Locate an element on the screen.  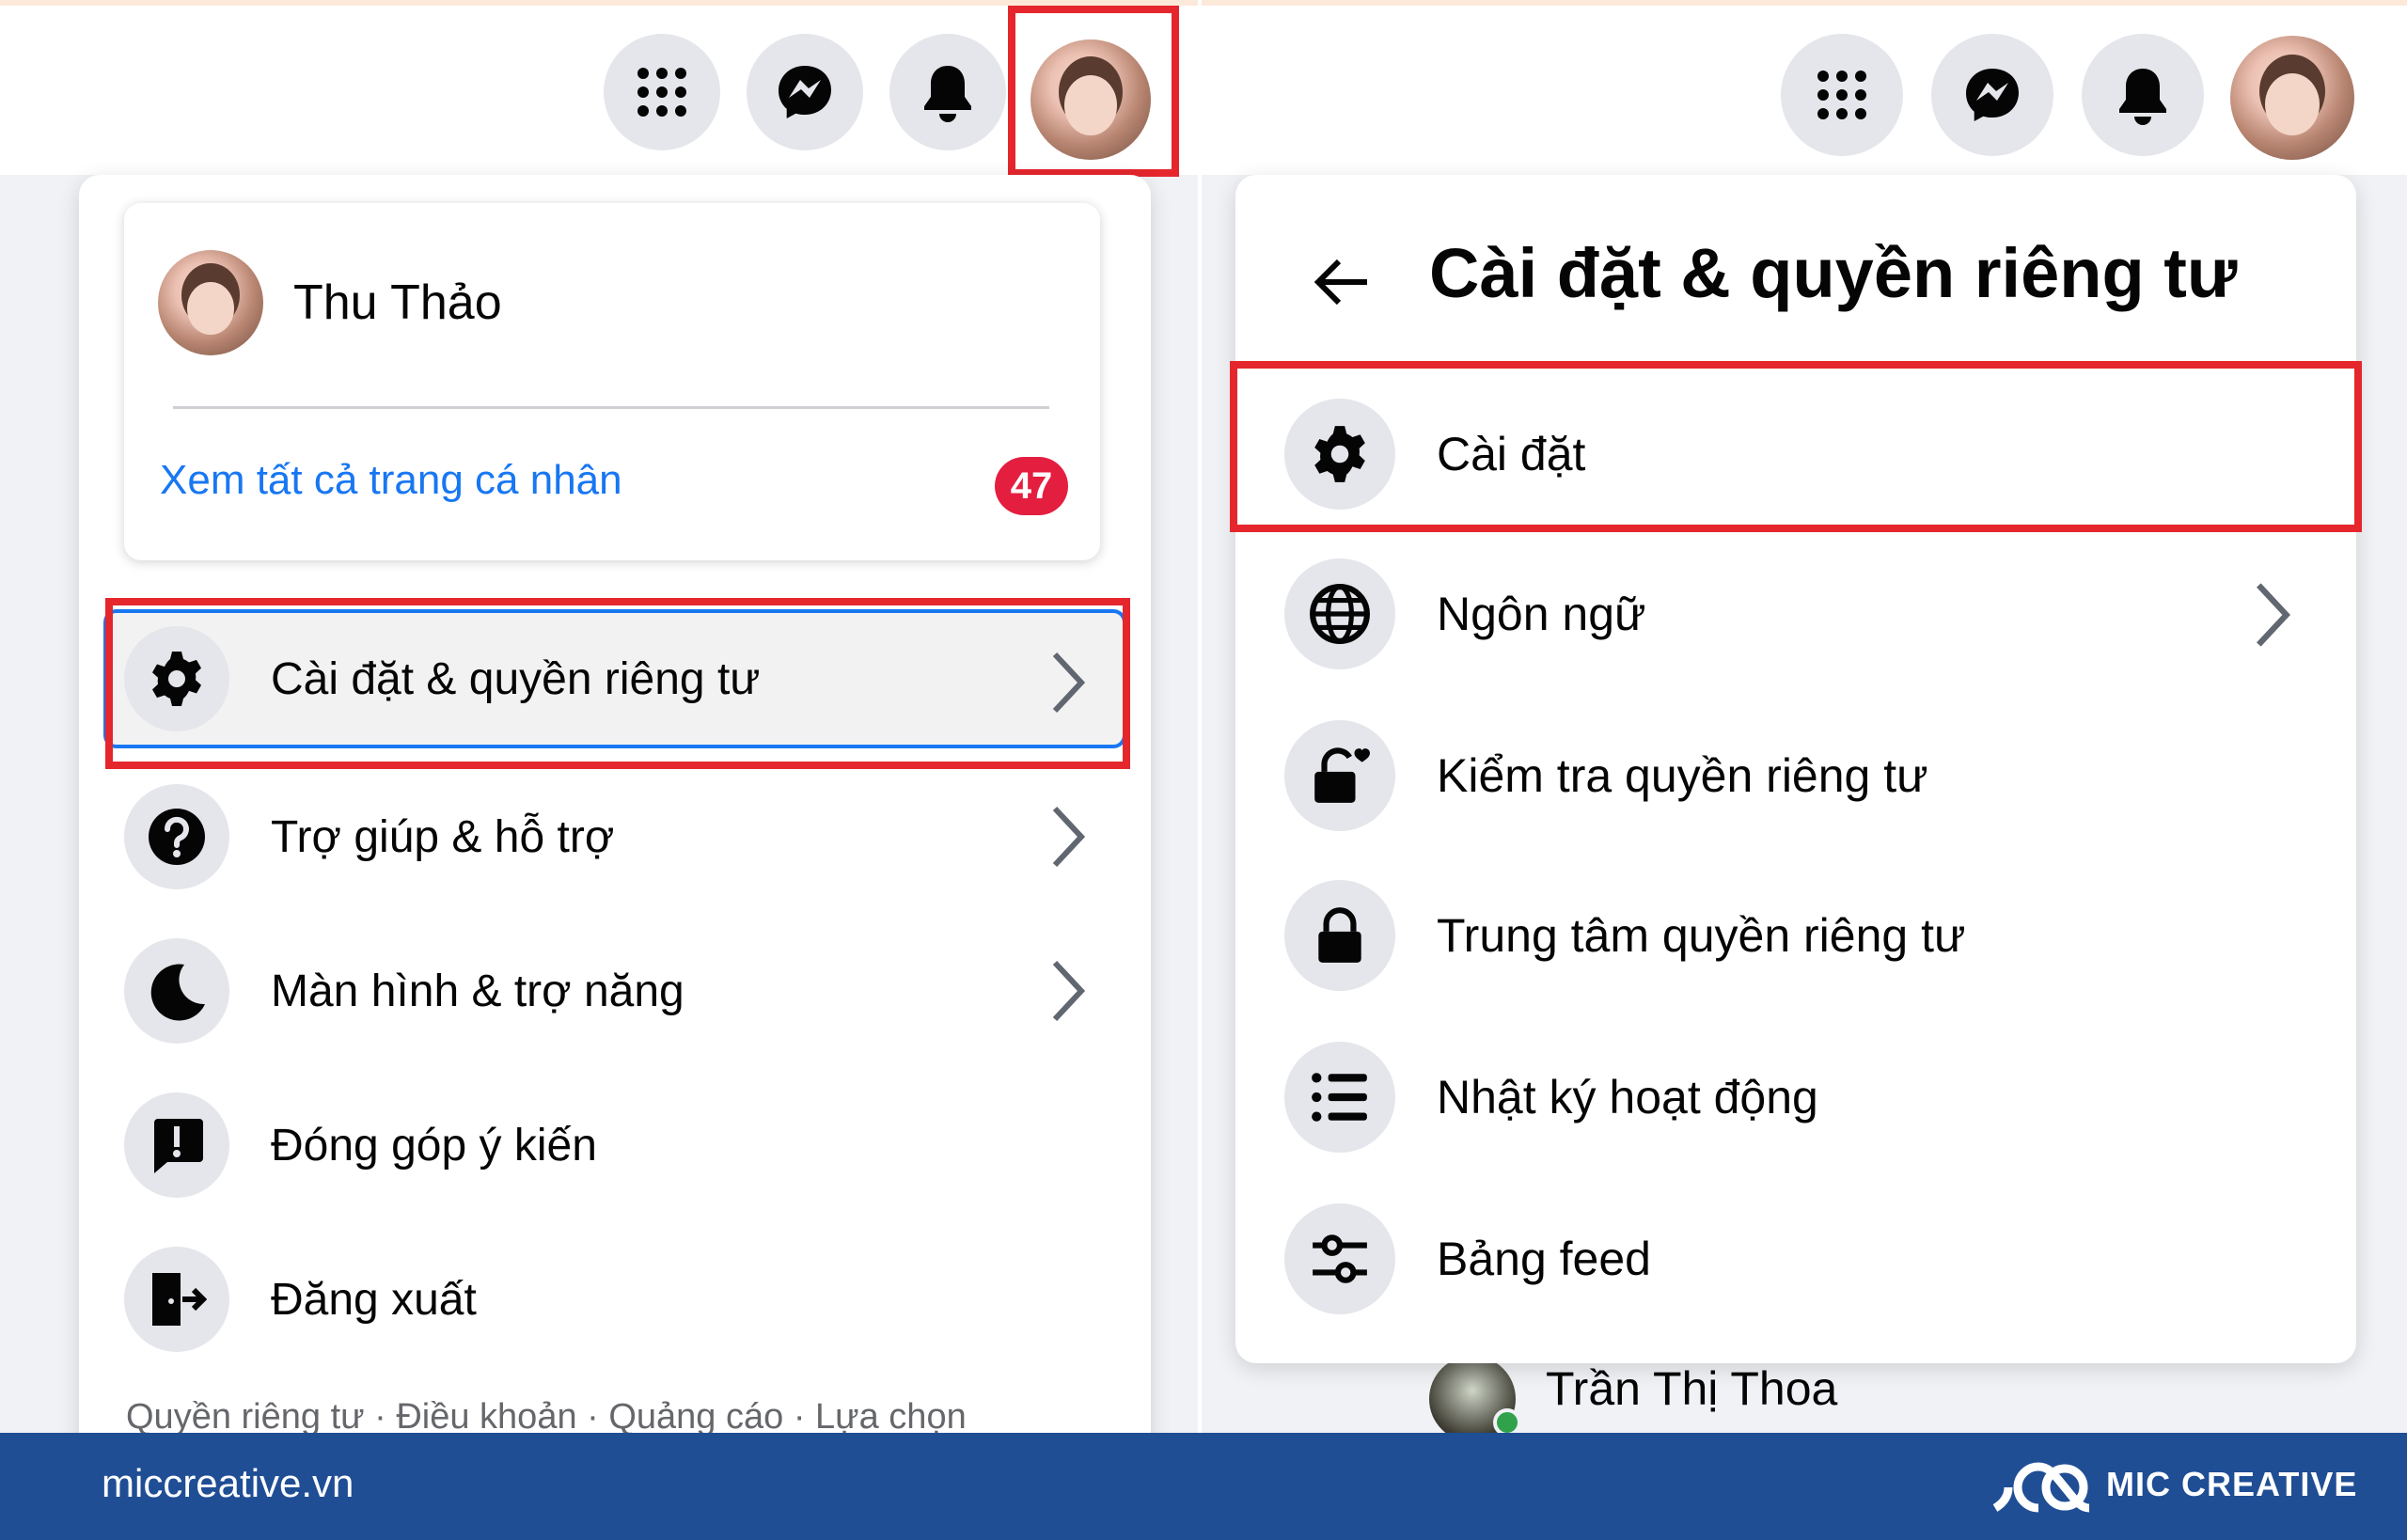
watermark-footer-bar: miccreative.vn MIC CREATIVE is located at coordinates (1203, 1487).